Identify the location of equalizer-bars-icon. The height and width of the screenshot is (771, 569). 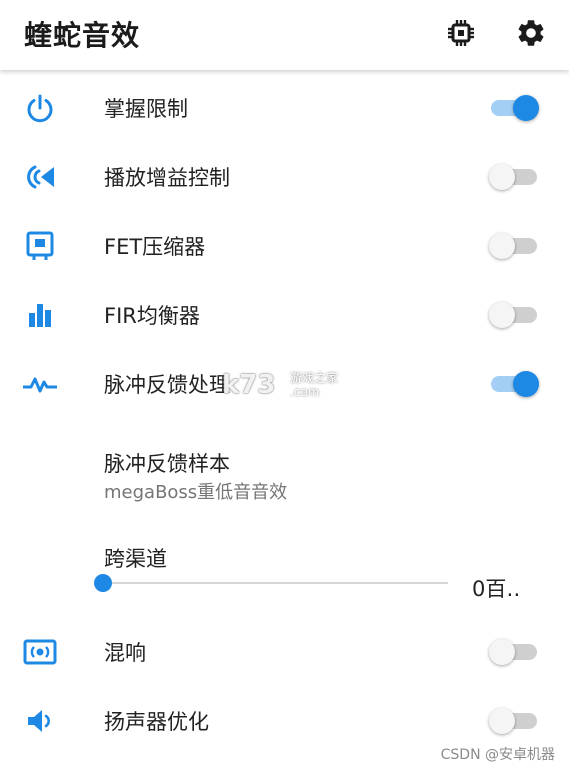
(40, 315).